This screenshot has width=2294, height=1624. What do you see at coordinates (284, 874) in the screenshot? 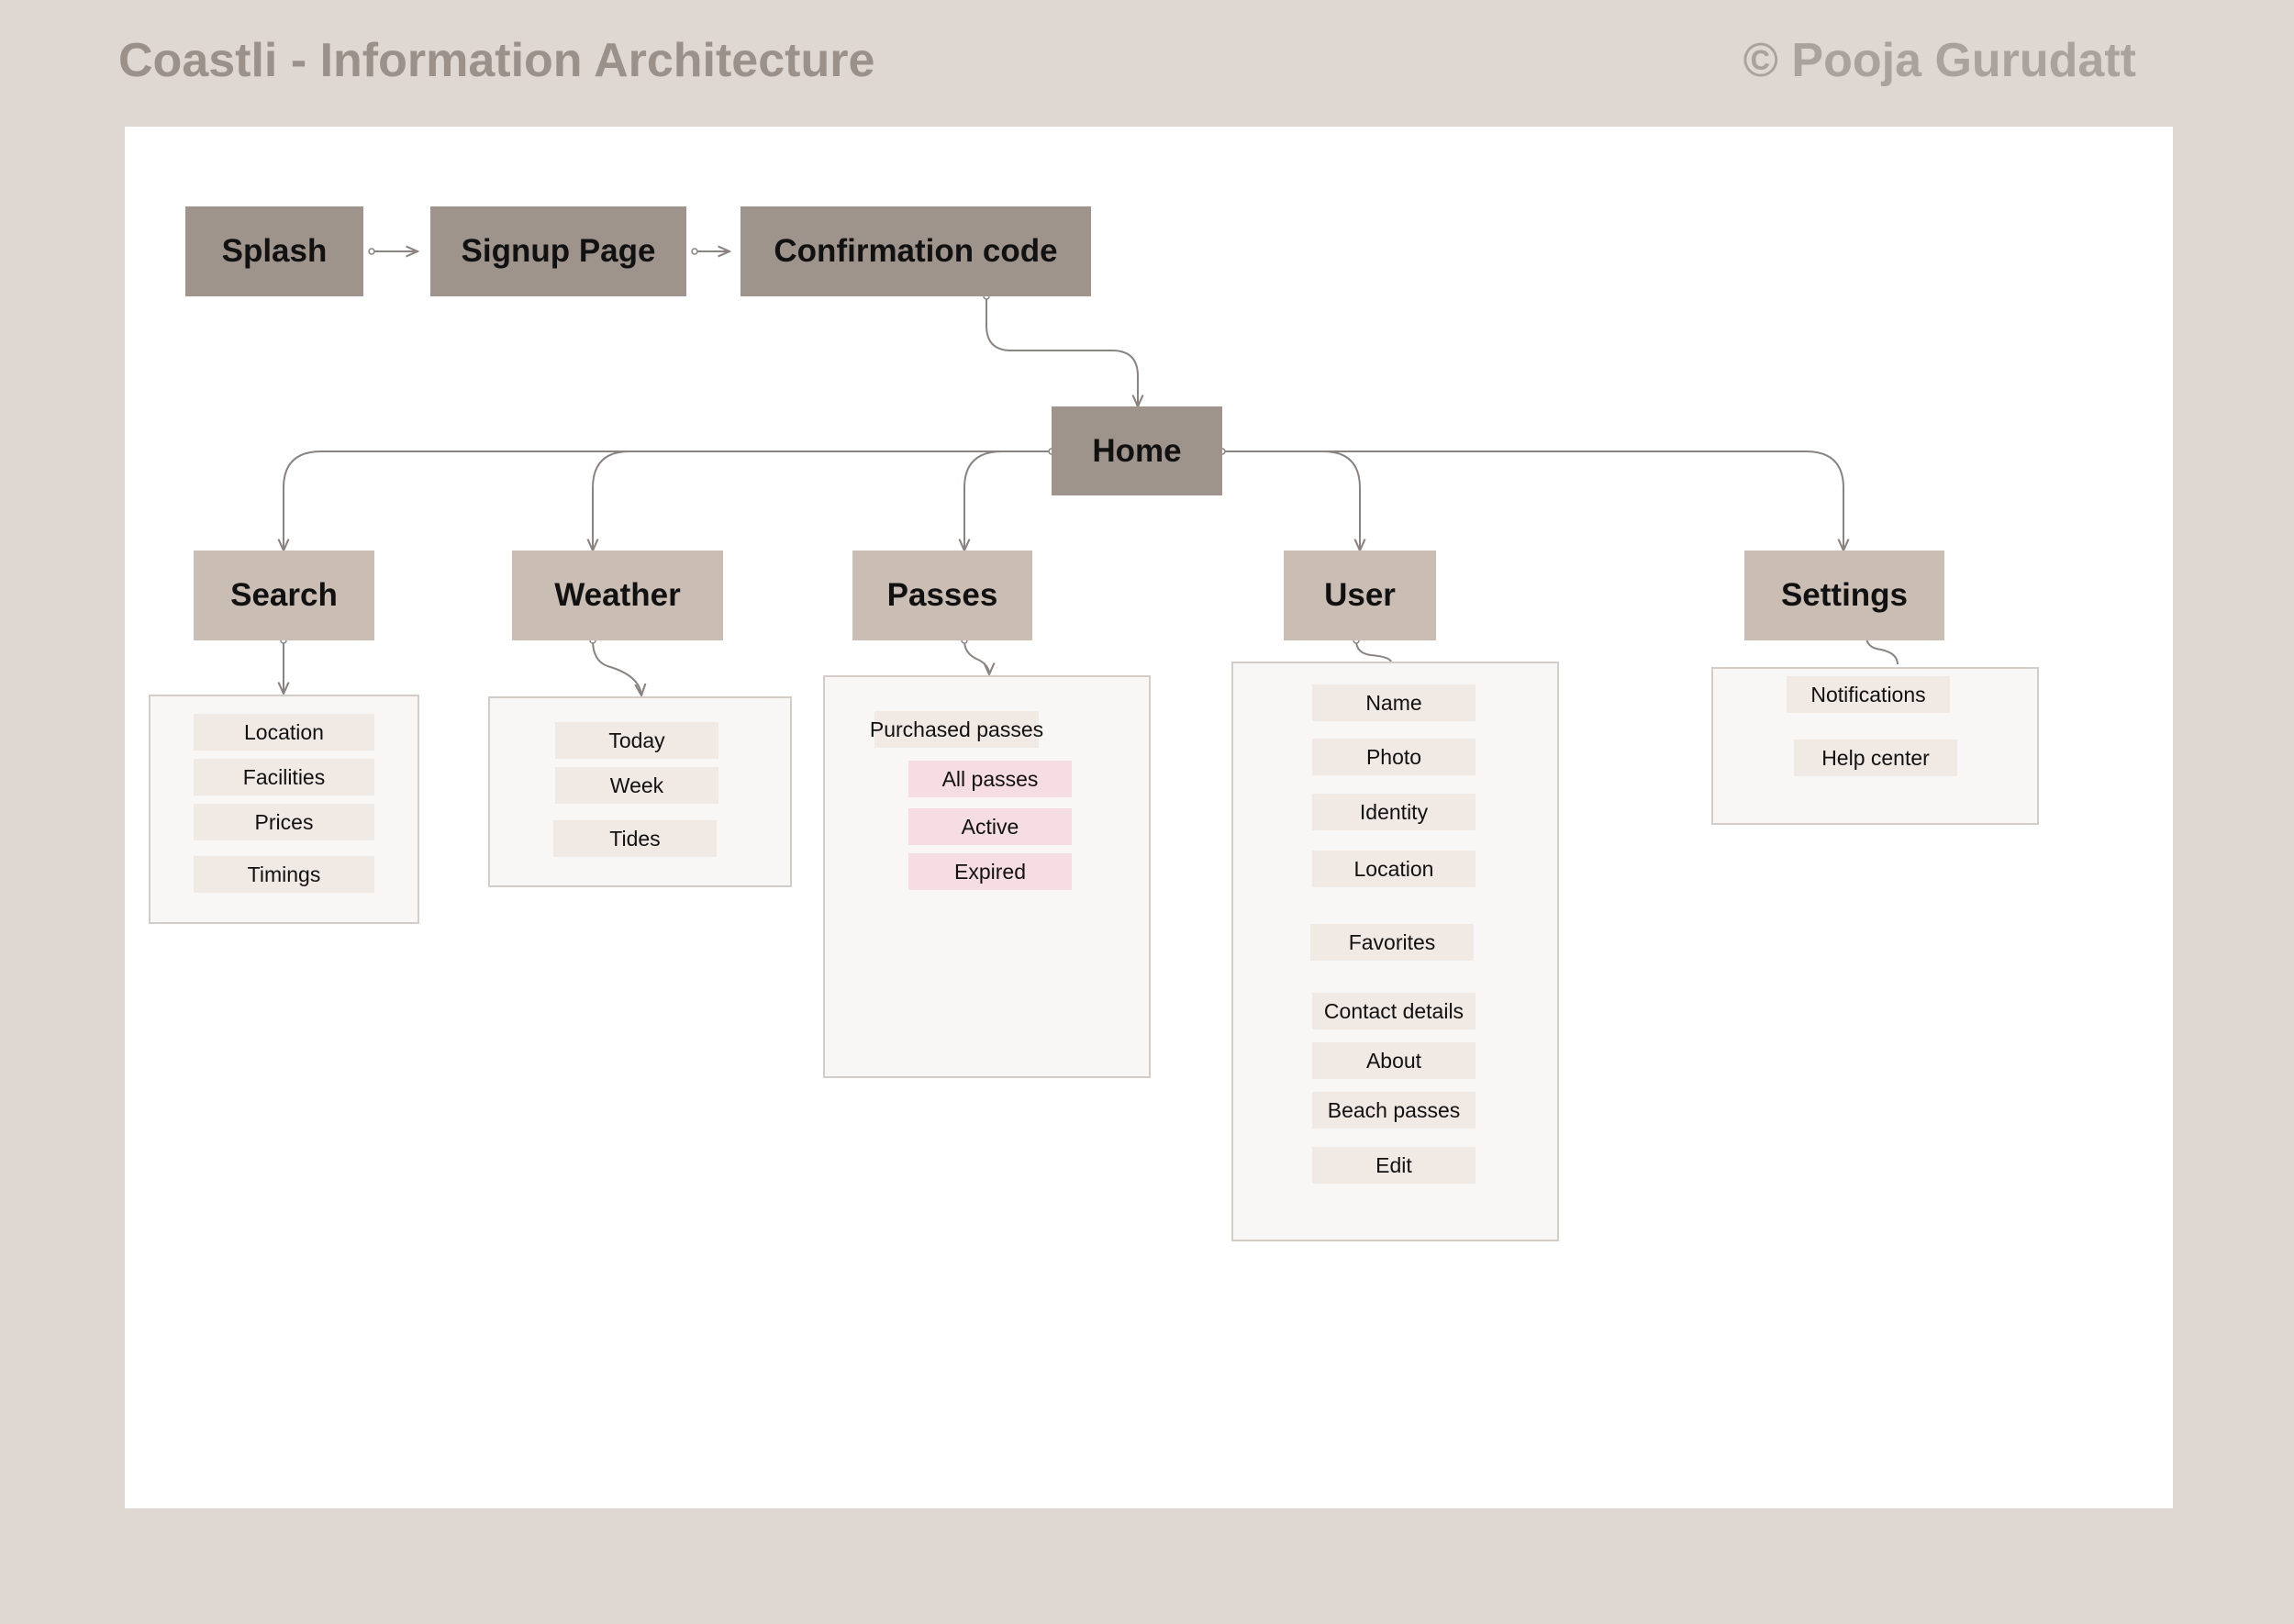
I see `search-item-timings: Timings` at bounding box center [284, 874].